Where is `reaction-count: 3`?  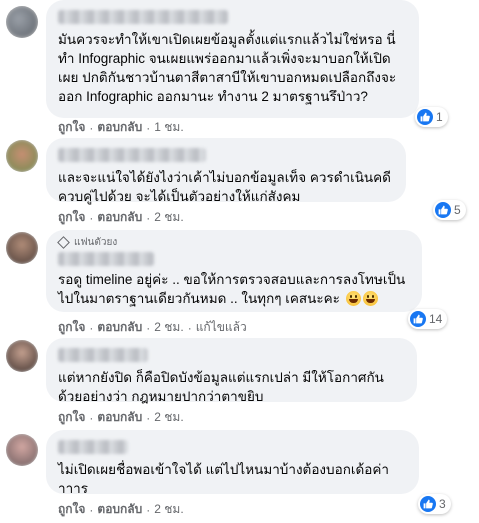
reaction-count: 3 is located at coordinates (442, 504).